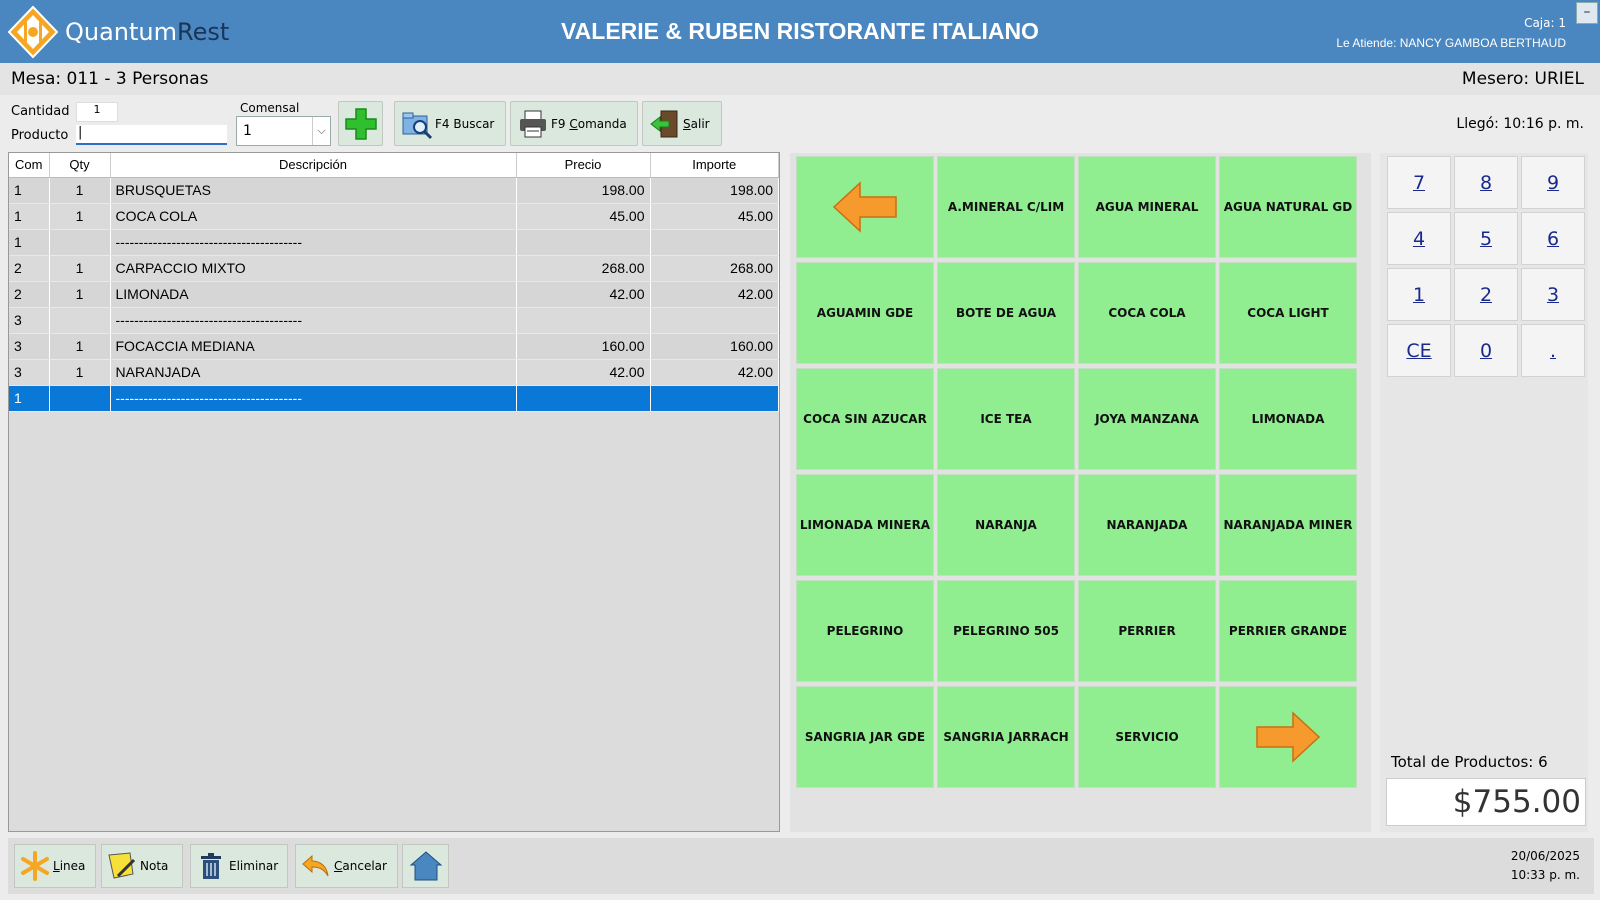 This screenshot has height=900, width=1600. Describe the element at coordinates (1419, 294) in the screenshot. I see `numpad-key: 1` at that location.